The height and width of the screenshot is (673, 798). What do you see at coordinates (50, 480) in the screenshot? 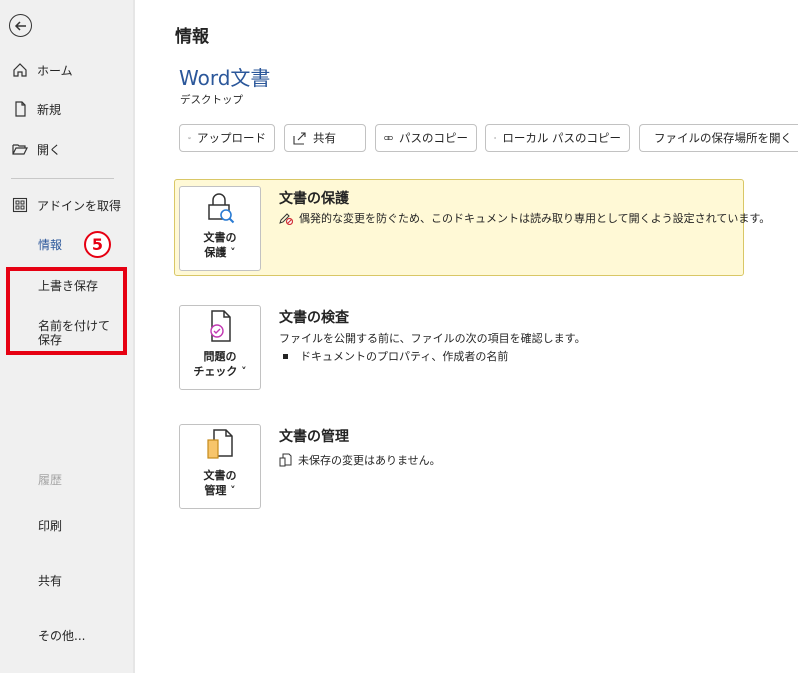
I see `nav-history: 履歴` at bounding box center [50, 480].